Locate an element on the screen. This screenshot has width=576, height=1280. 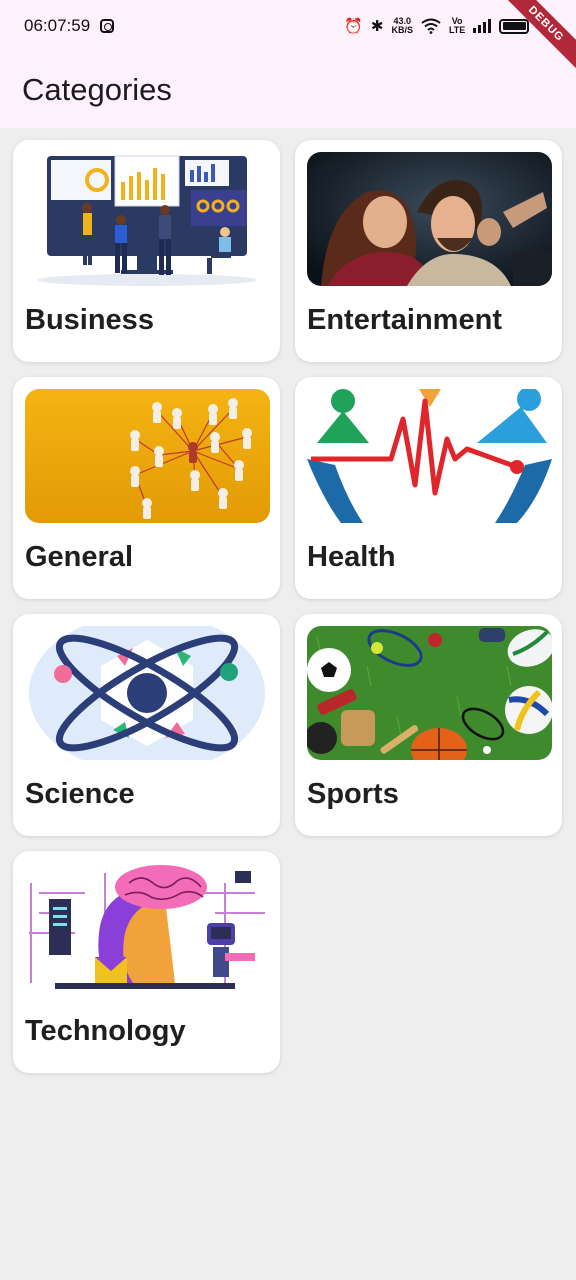
category-label: General is located at coordinates (79, 557).